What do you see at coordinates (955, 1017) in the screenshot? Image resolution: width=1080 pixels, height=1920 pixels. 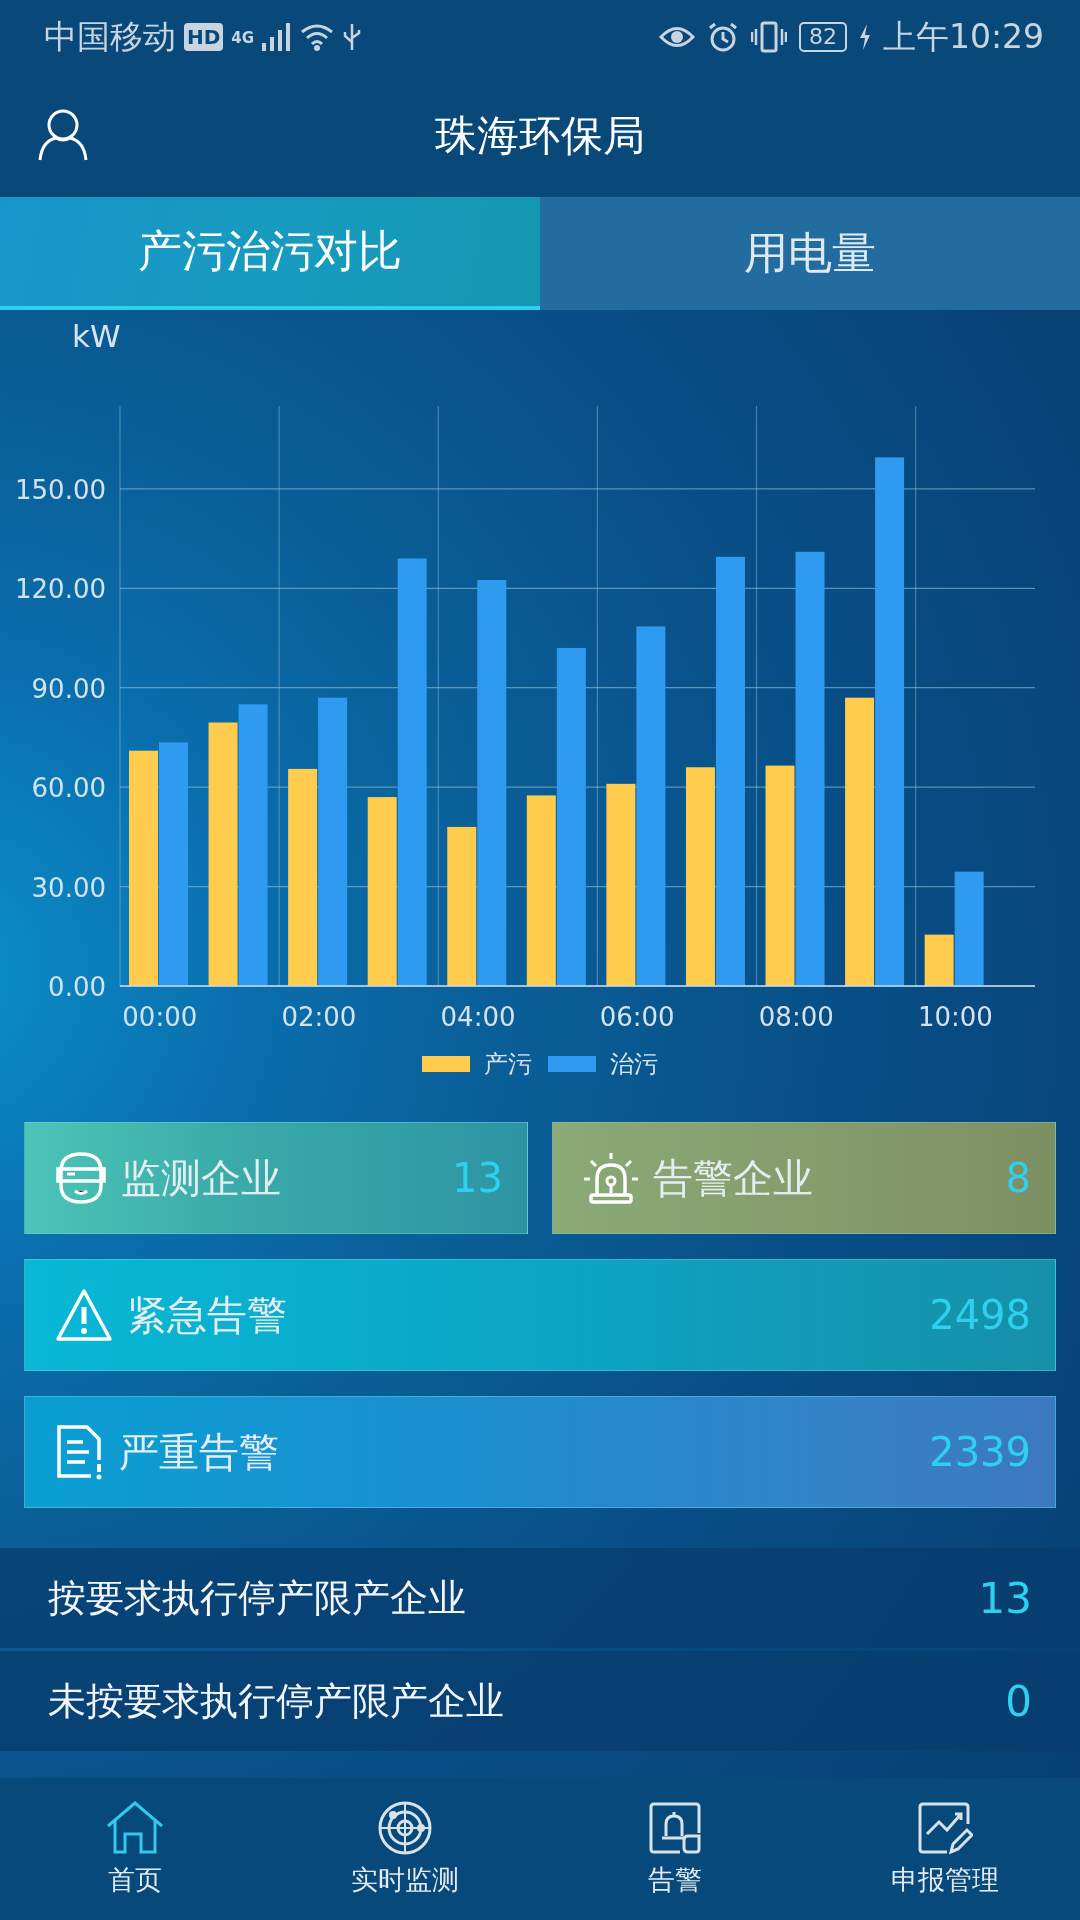 I see `axis-label: 10:00` at bounding box center [955, 1017].